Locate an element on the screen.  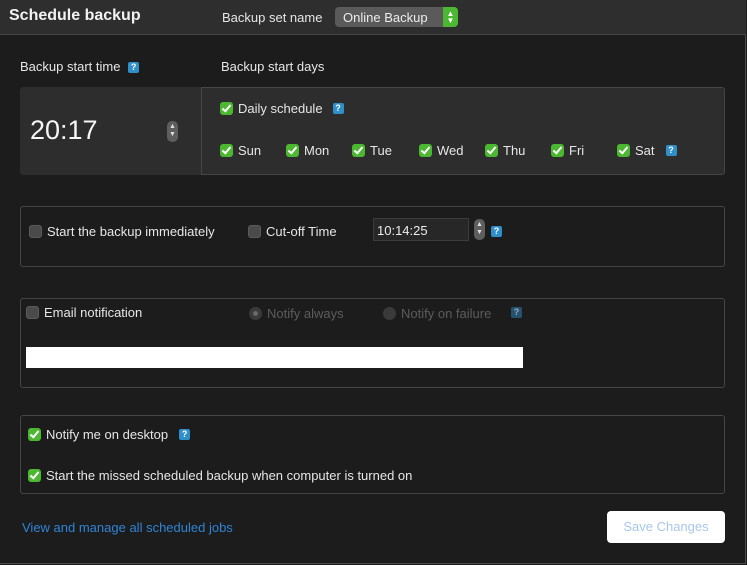
day-checkbox-sat: Sat ? is located at coordinates (647, 150).